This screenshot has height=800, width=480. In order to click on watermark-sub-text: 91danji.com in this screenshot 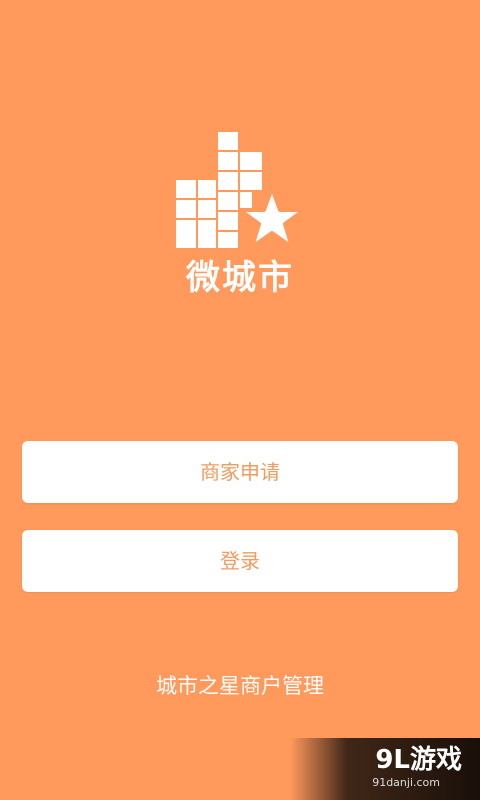, I will do `click(406, 782)`.